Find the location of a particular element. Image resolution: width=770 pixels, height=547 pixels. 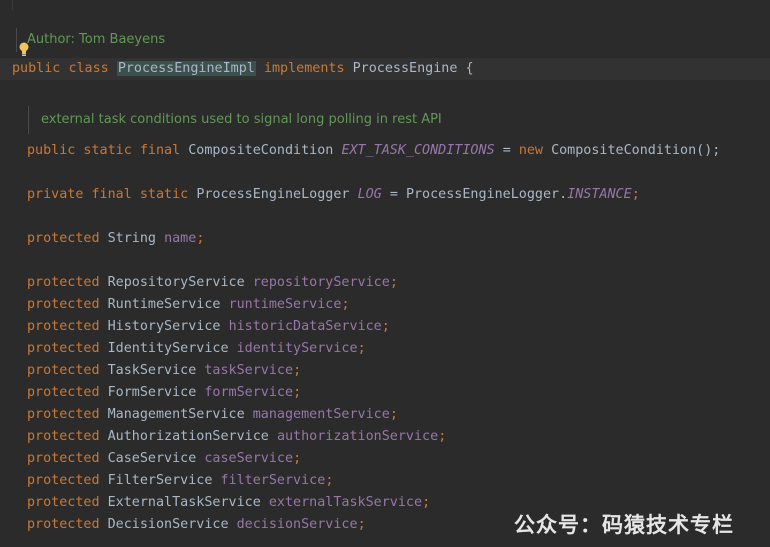

initializer-prefix: ProcessEngineLogger. is located at coordinates (486, 194).